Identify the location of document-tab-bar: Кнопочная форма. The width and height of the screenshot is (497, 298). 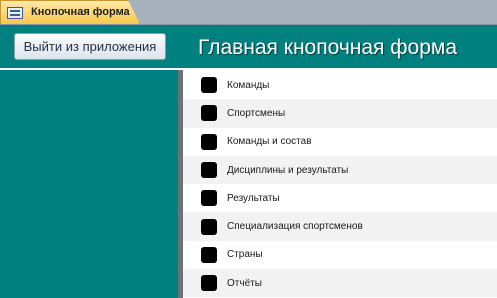
(248, 12).